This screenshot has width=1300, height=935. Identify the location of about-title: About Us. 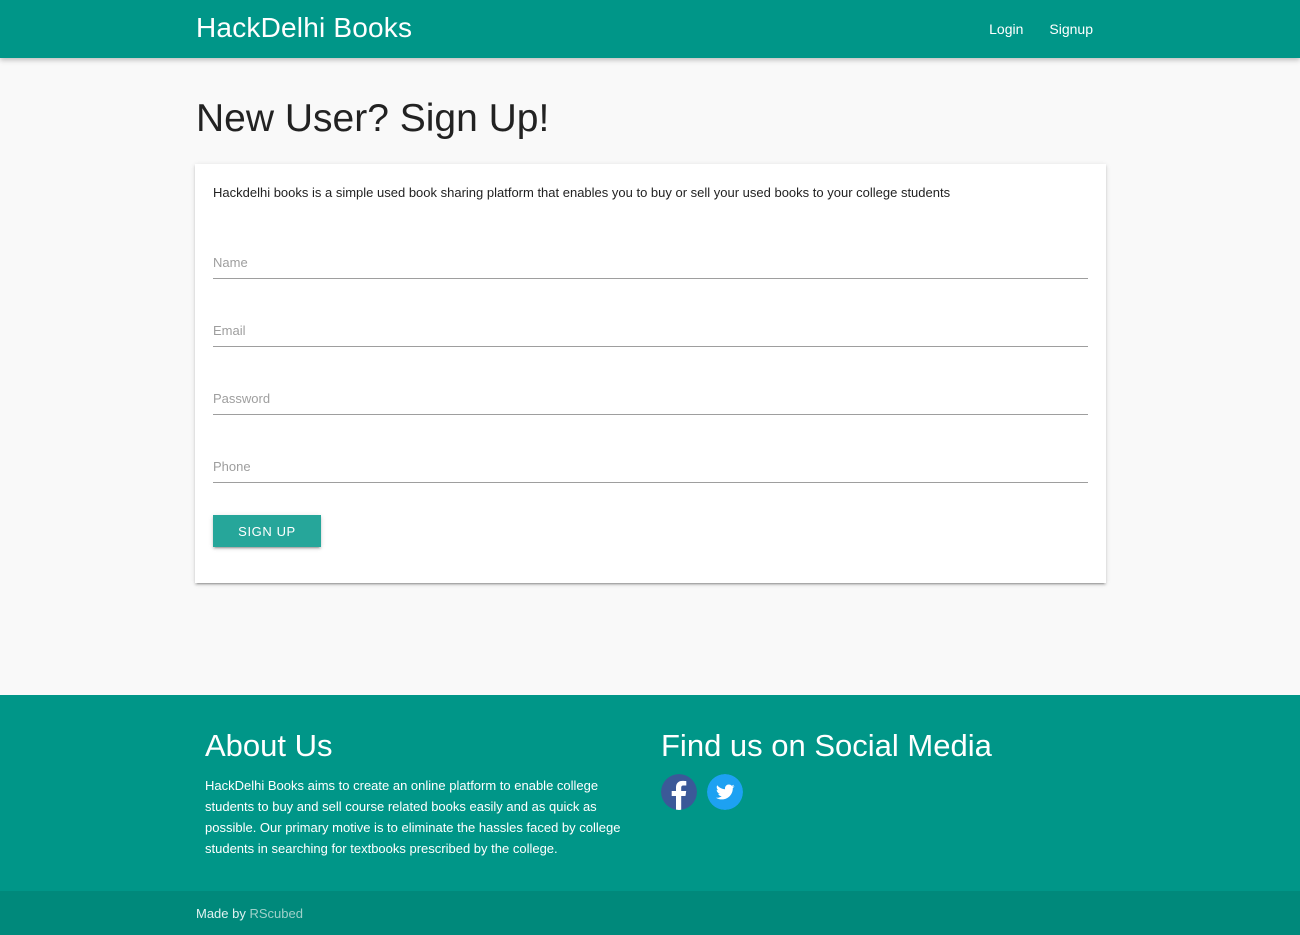
(269, 745).